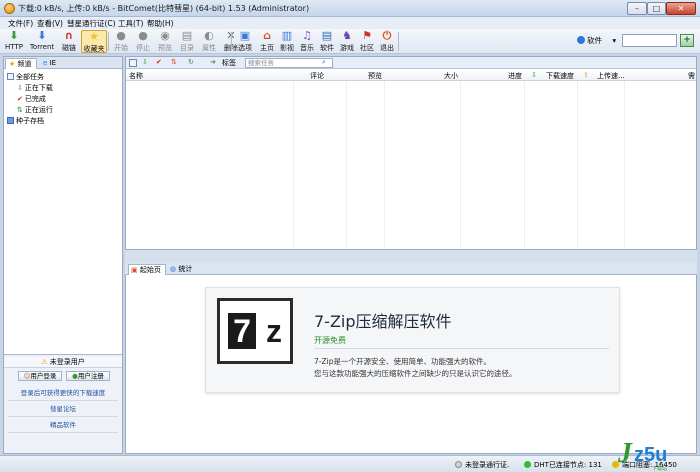 The height and width of the screenshot is (472, 700). Describe the element at coordinates (229, 63) in the screenshot. I see `tag-label: 标签` at that location.